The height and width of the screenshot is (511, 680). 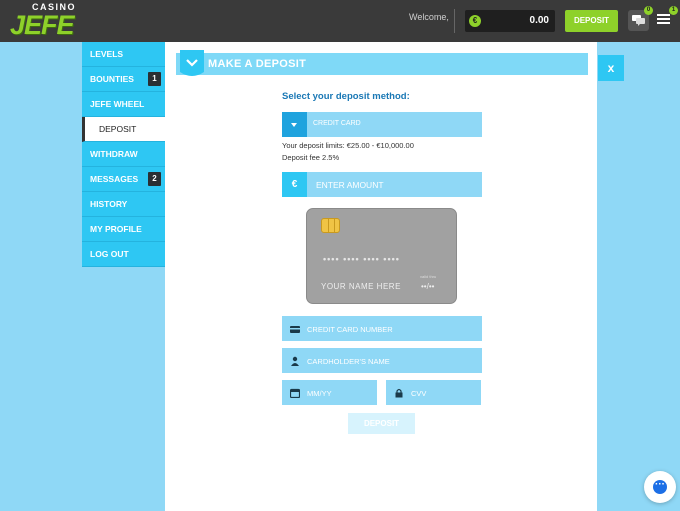 I want to click on expiry-placeholder: MM/YY, so click(x=319, y=393).